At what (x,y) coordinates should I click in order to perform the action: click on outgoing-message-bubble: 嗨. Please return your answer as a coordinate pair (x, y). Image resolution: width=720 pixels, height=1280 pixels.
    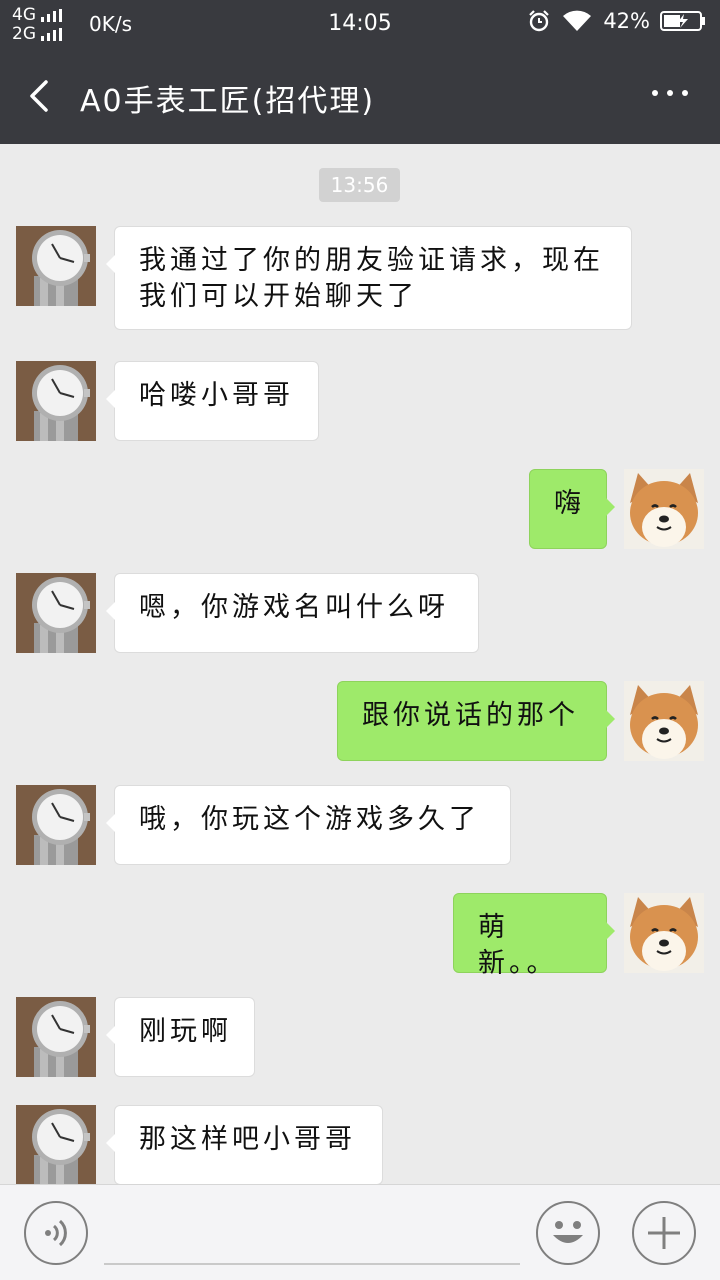
    Looking at the image, I should click on (572, 509).